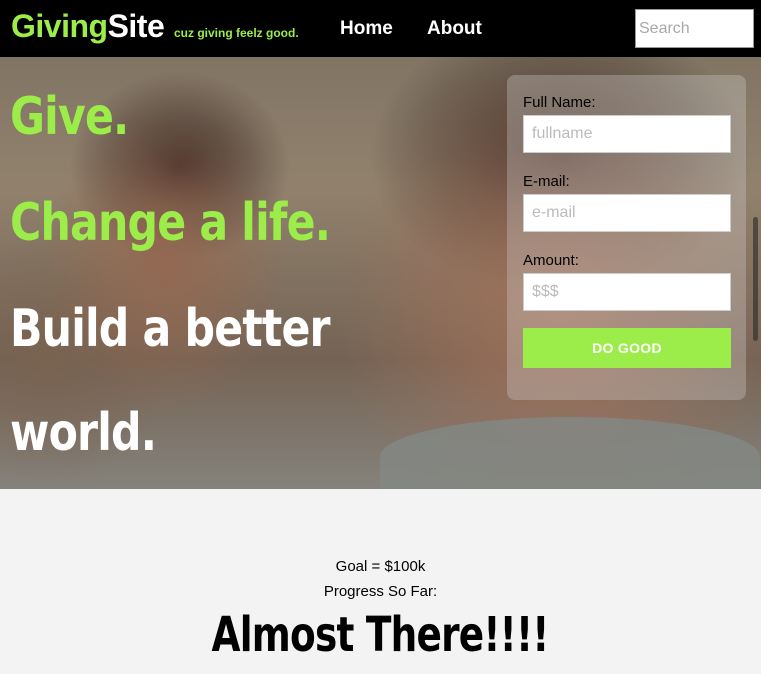 Image resolution: width=761 pixels, height=674 pixels. What do you see at coordinates (380, 566) in the screenshot?
I see `goal-text: Goal = $100k` at bounding box center [380, 566].